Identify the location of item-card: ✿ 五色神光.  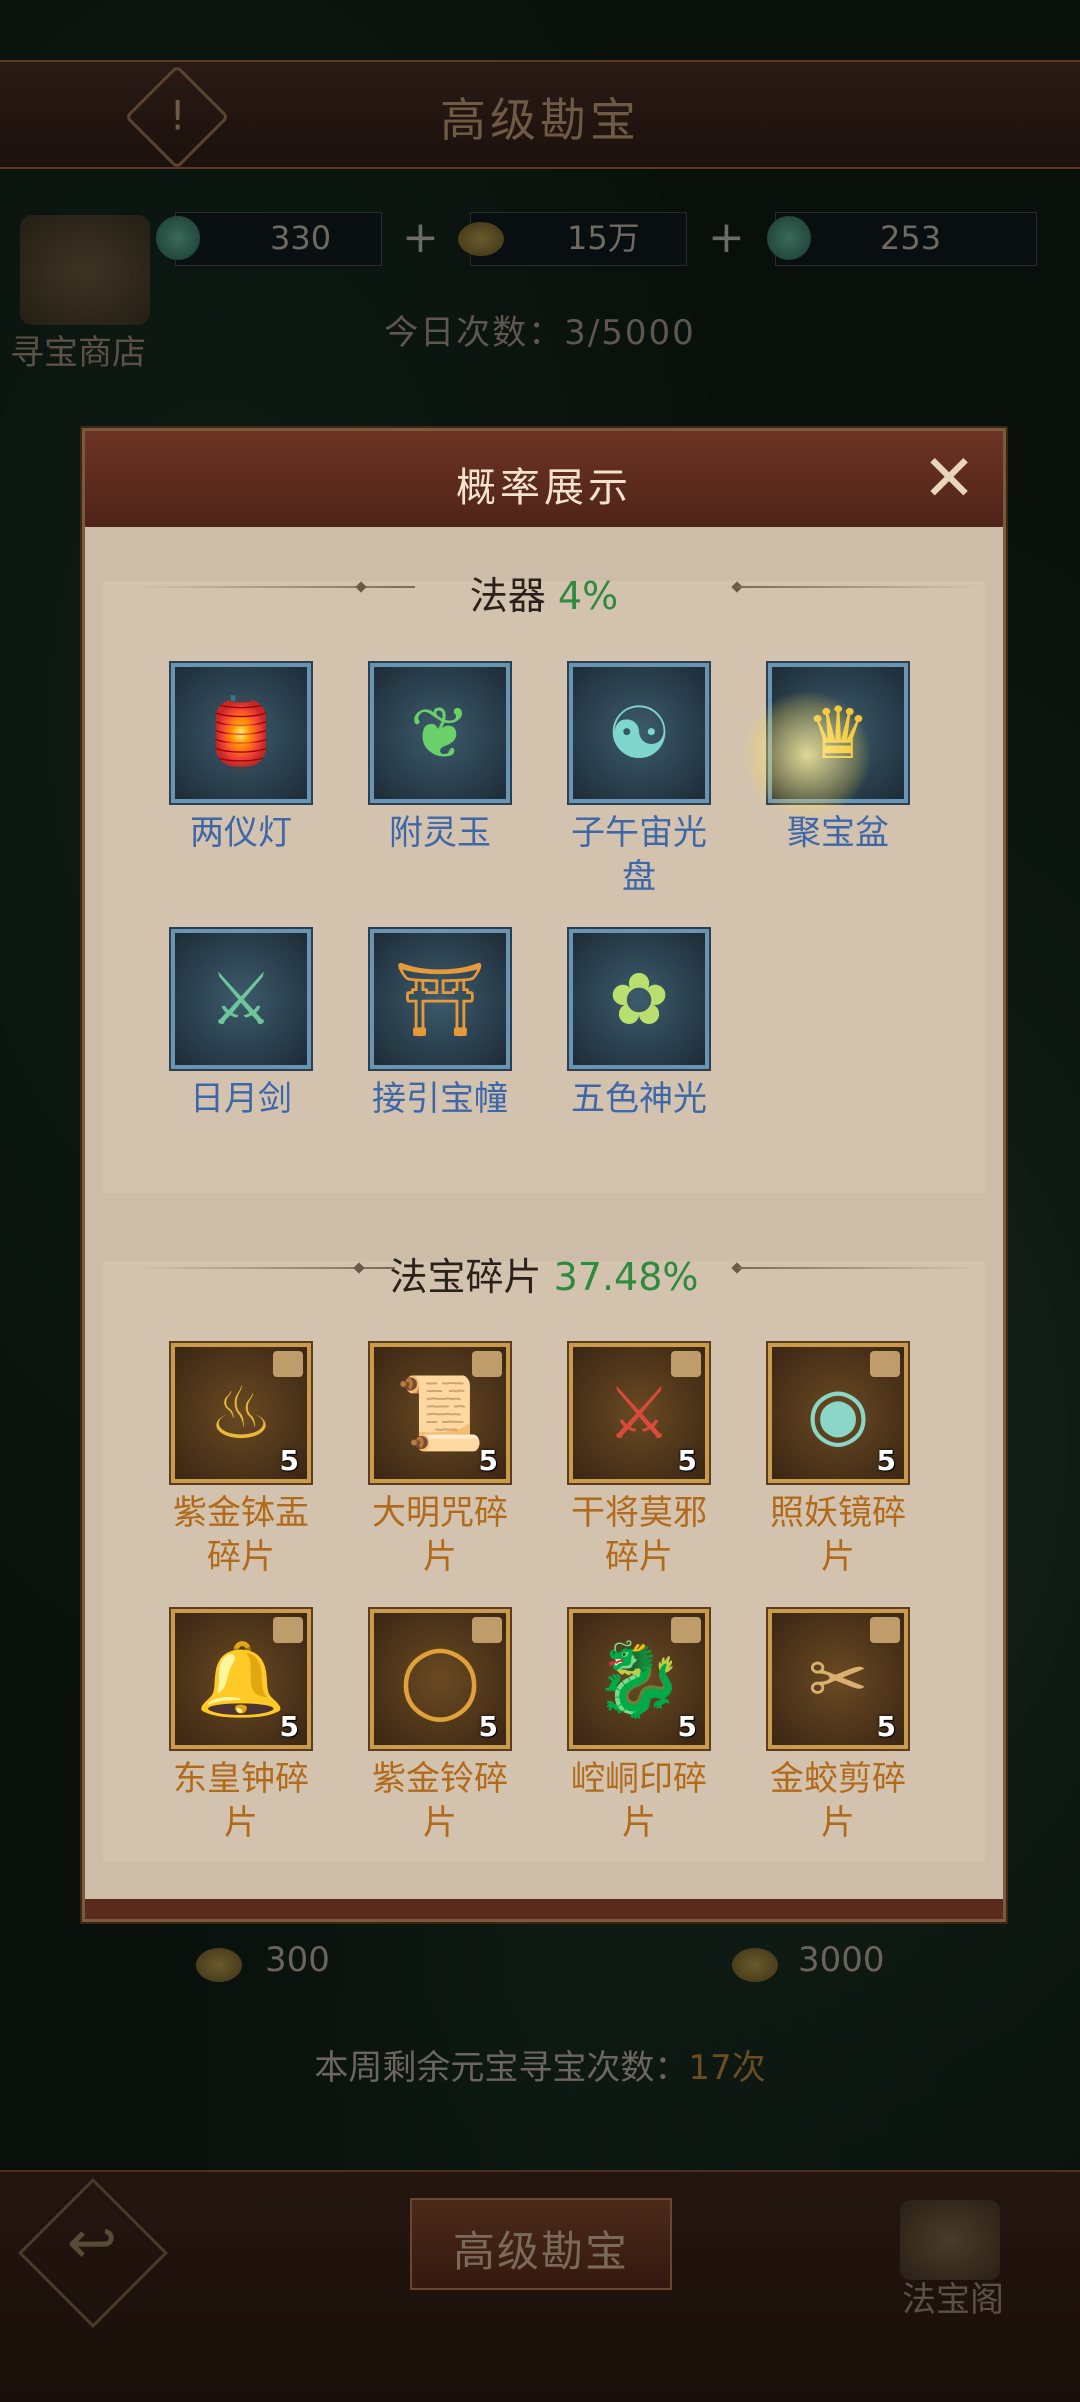
(639, 1025).